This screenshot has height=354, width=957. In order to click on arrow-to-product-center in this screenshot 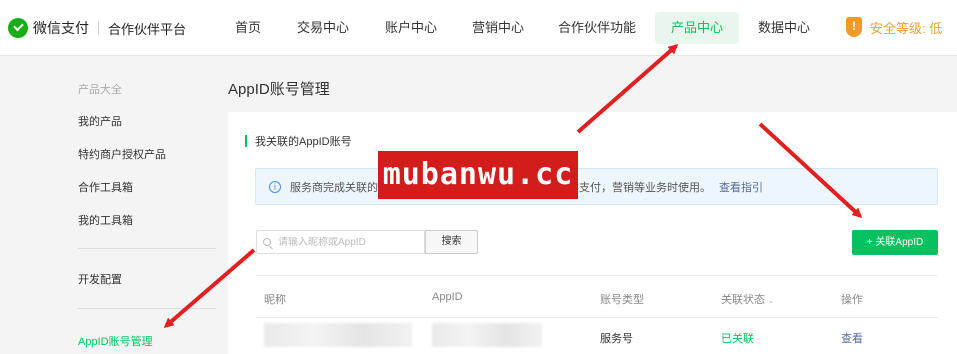, I will do `click(627, 89)`.